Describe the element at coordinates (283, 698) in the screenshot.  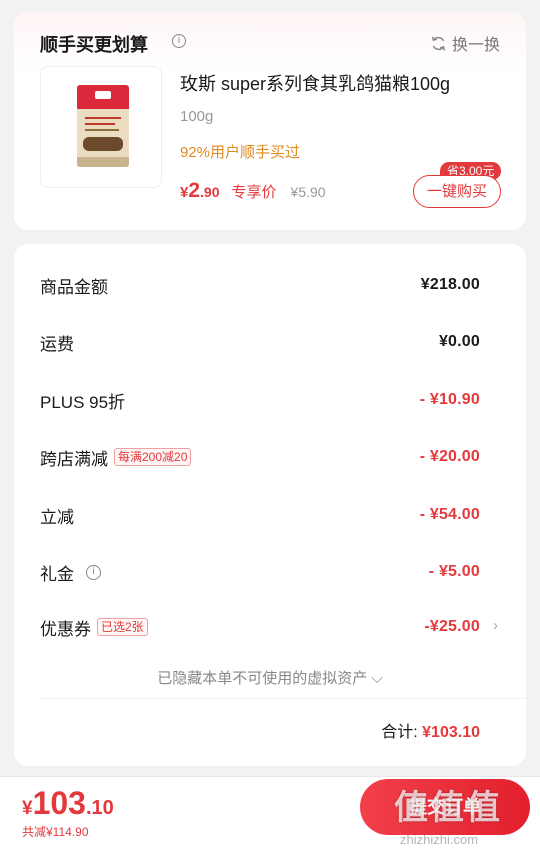
I see `divider` at that location.